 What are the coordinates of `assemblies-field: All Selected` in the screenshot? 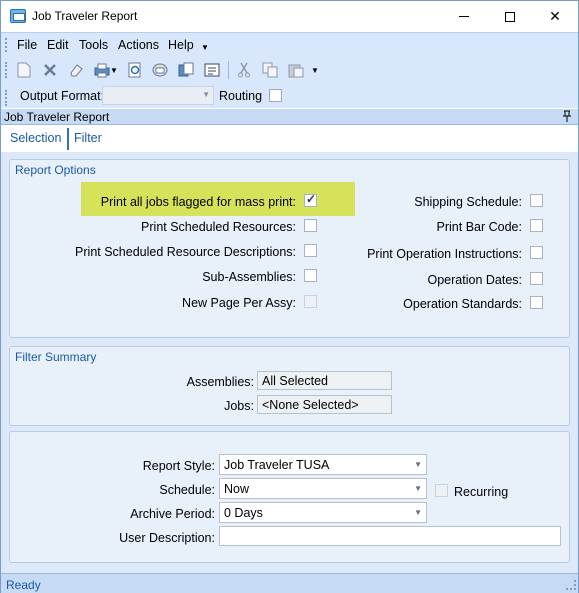 It's located at (324, 380).